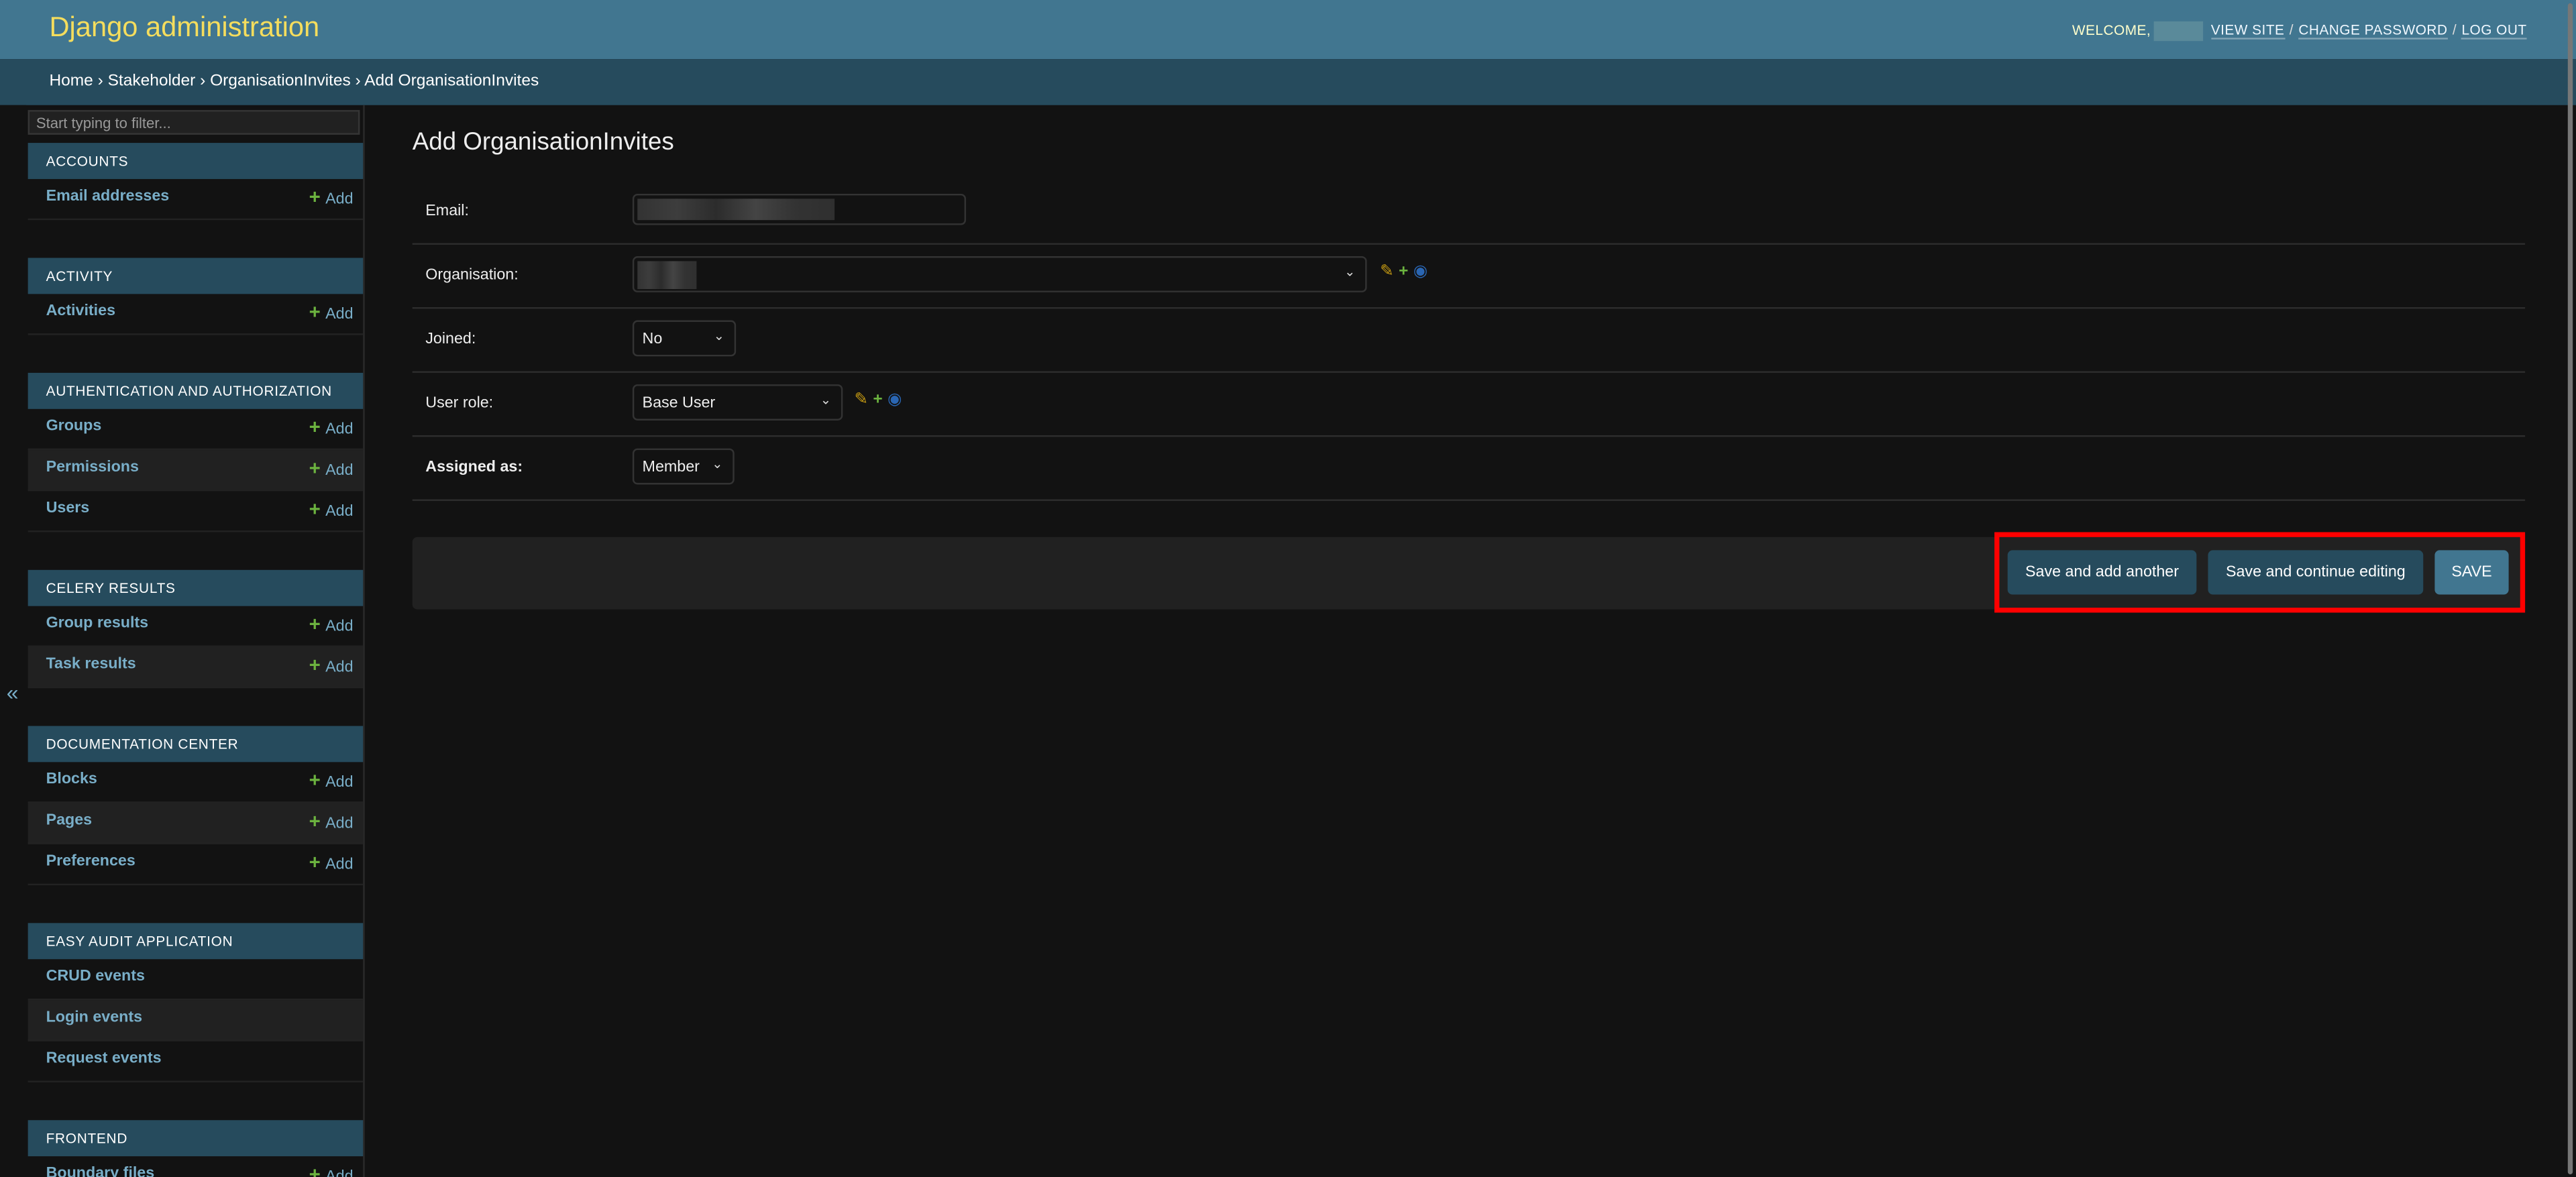 This screenshot has width=2576, height=1177. What do you see at coordinates (104, 1060) in the screenshot?
I see `sidebar-item-link: Request events` at bounding box center [104, 1060].